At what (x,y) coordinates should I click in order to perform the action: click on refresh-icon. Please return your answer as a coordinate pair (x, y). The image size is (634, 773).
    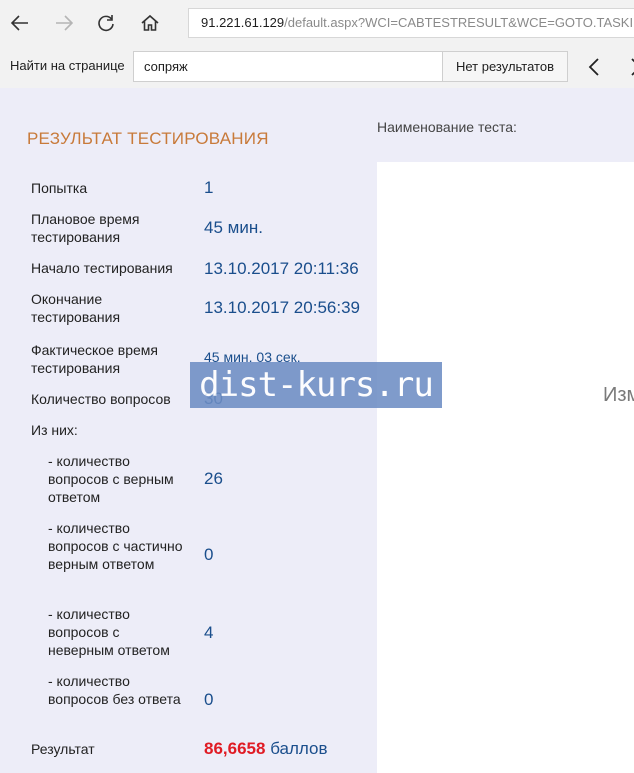
    Looking at the image, I should click on (106, 23).